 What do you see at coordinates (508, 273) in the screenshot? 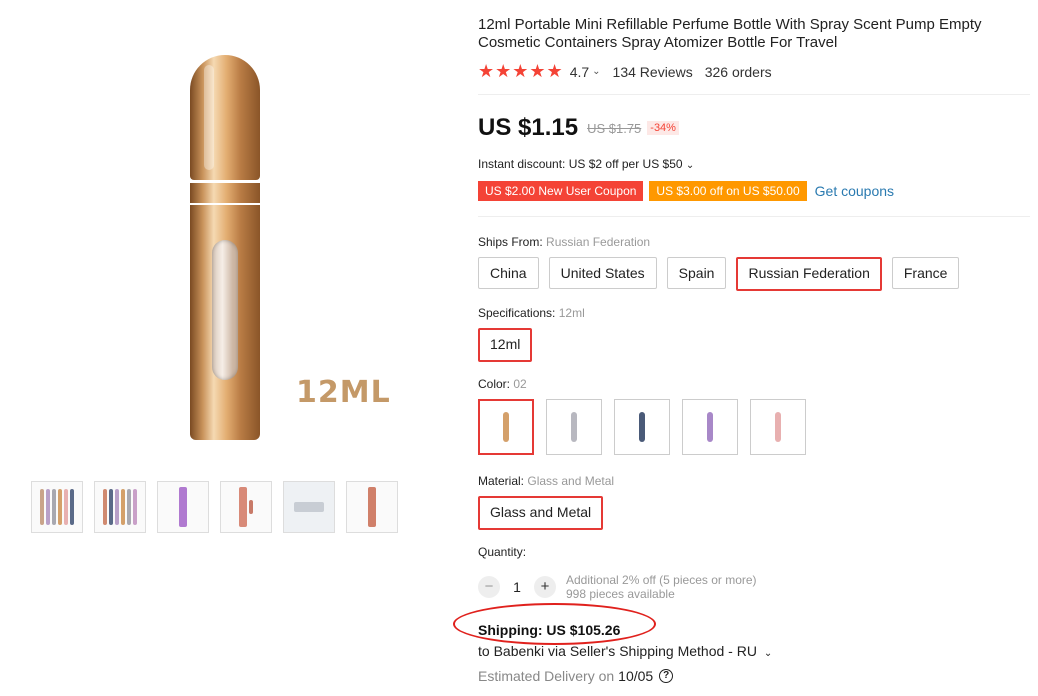
I see `ships-from-china: China` at bounding box center [508, 273].